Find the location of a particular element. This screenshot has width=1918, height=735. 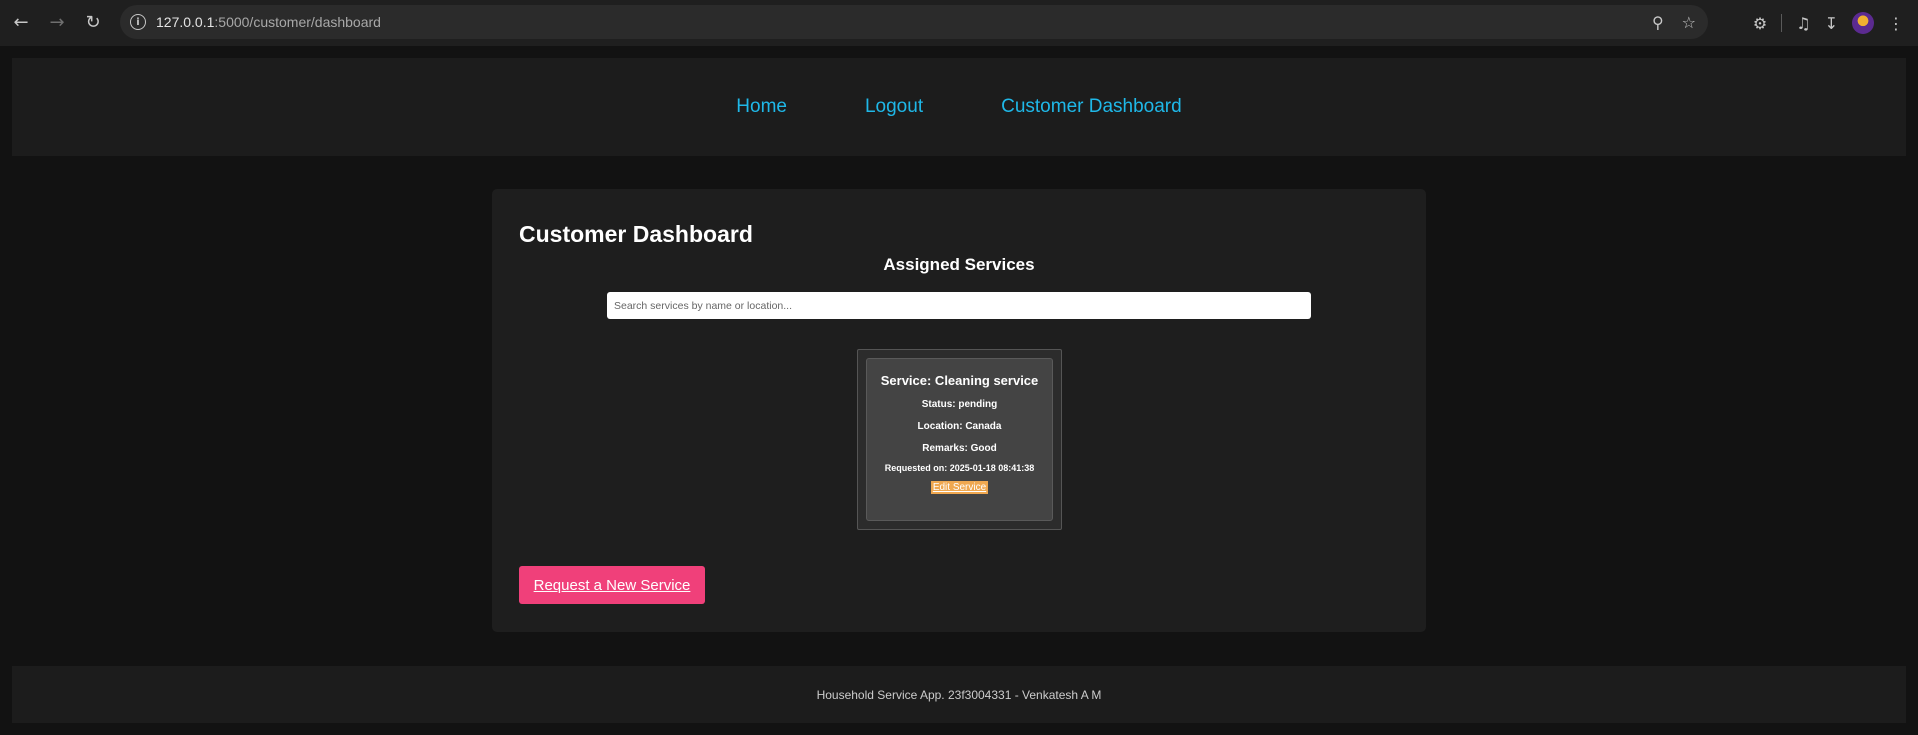

service-requested-date: Requested on: 2025-01-18 08:41:38 is located at coordinates (959, 468).